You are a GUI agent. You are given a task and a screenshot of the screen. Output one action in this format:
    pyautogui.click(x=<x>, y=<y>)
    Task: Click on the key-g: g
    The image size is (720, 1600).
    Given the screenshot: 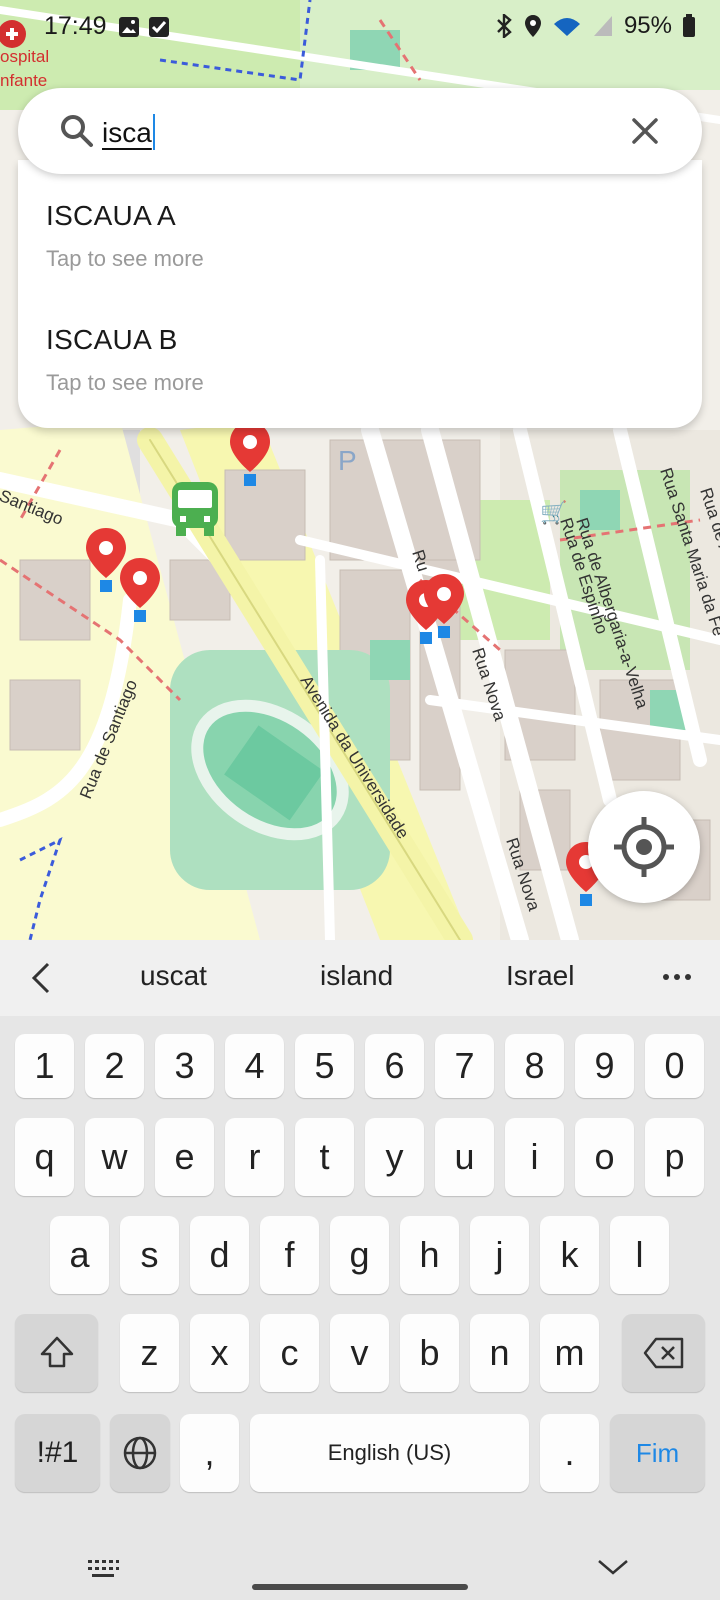 What is the action you would take?
    pyautogui.click(x=359, y=1255)
    